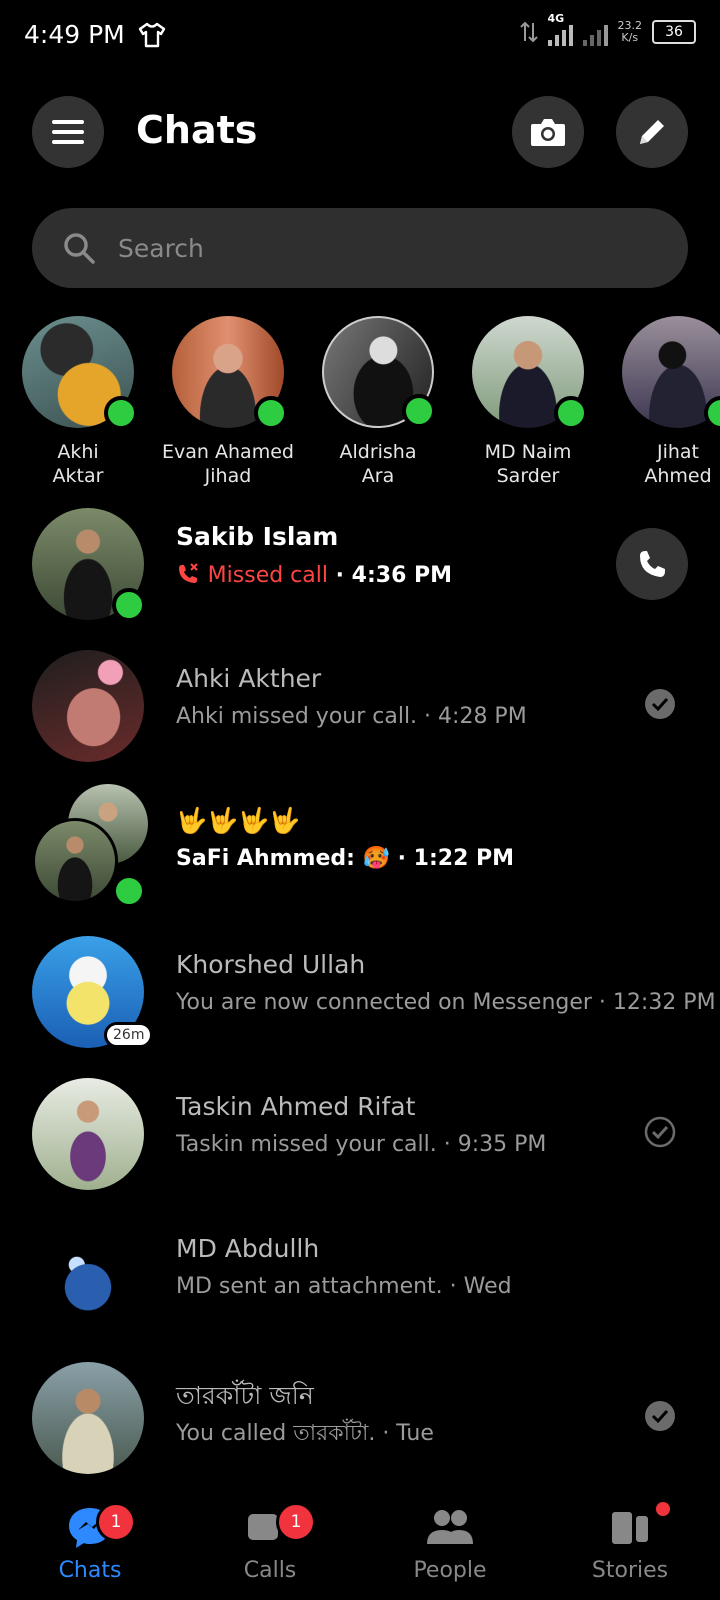 This screenshot has height=1600, width=720. Describe the element at coordinates (197, 130) in the screenshot. I see `page-title: Chats` at that location.